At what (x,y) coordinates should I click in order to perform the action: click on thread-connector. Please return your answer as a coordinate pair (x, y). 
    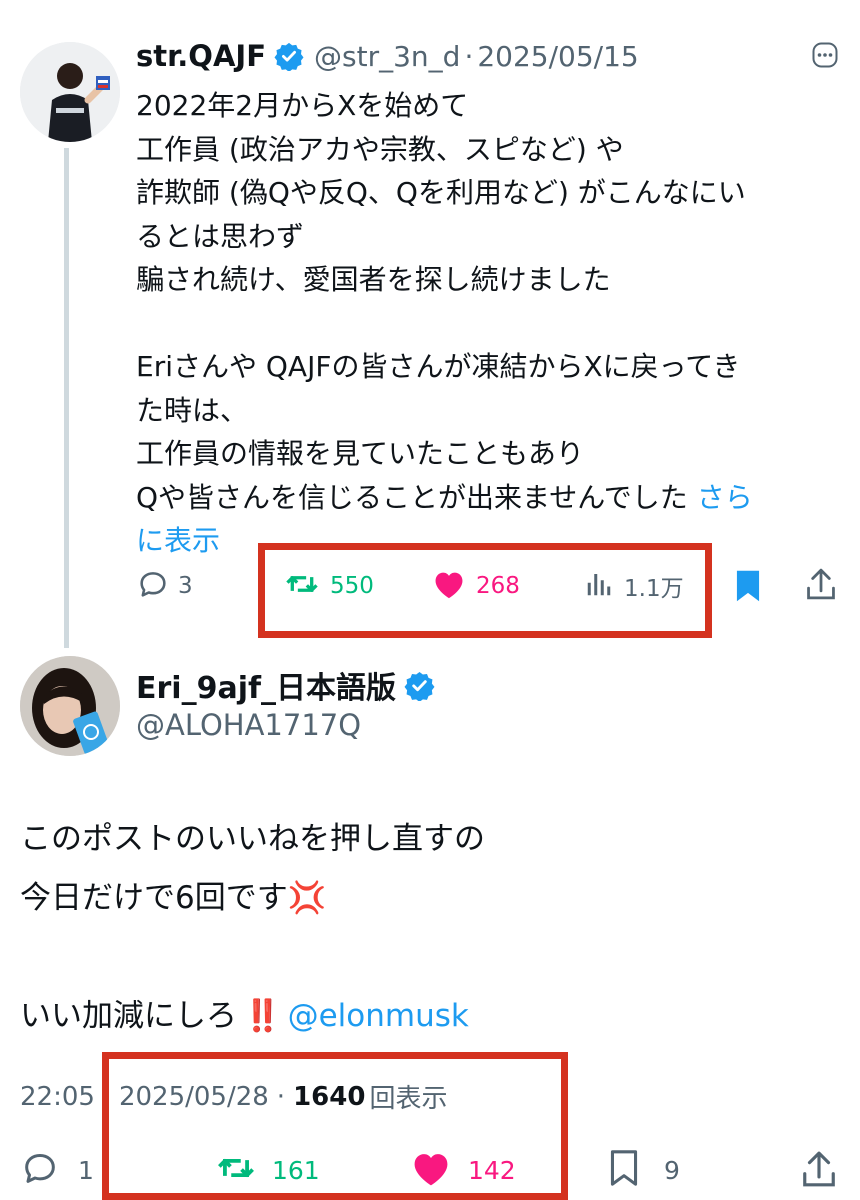
    Looking at the image, I should click on (66, 398).